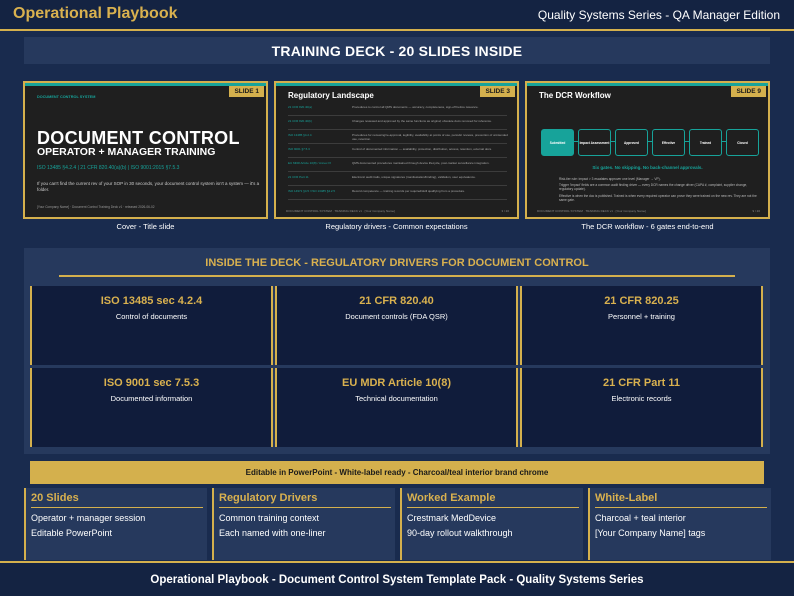 This screenshot has height=596, width=794. What do you see at coordinates (300, 135) in the screenshot?
I see `regulation-code: ISO 13485 §4.2.4` at bounding box center [300, 135].